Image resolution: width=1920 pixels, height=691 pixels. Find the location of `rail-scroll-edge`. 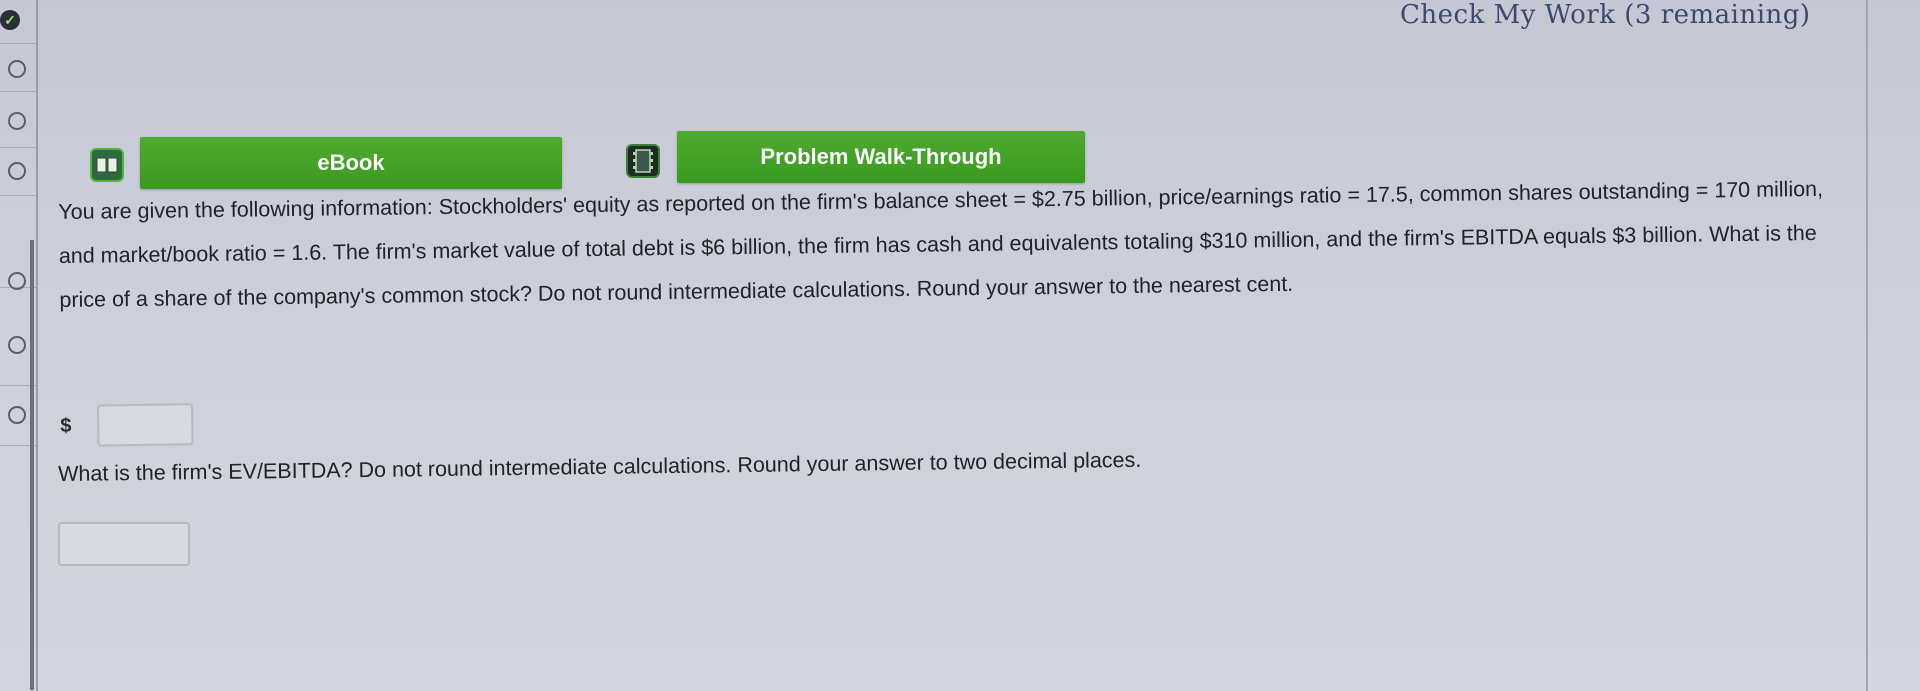

rail-scroll-edge is located at coordinates (32, 465).